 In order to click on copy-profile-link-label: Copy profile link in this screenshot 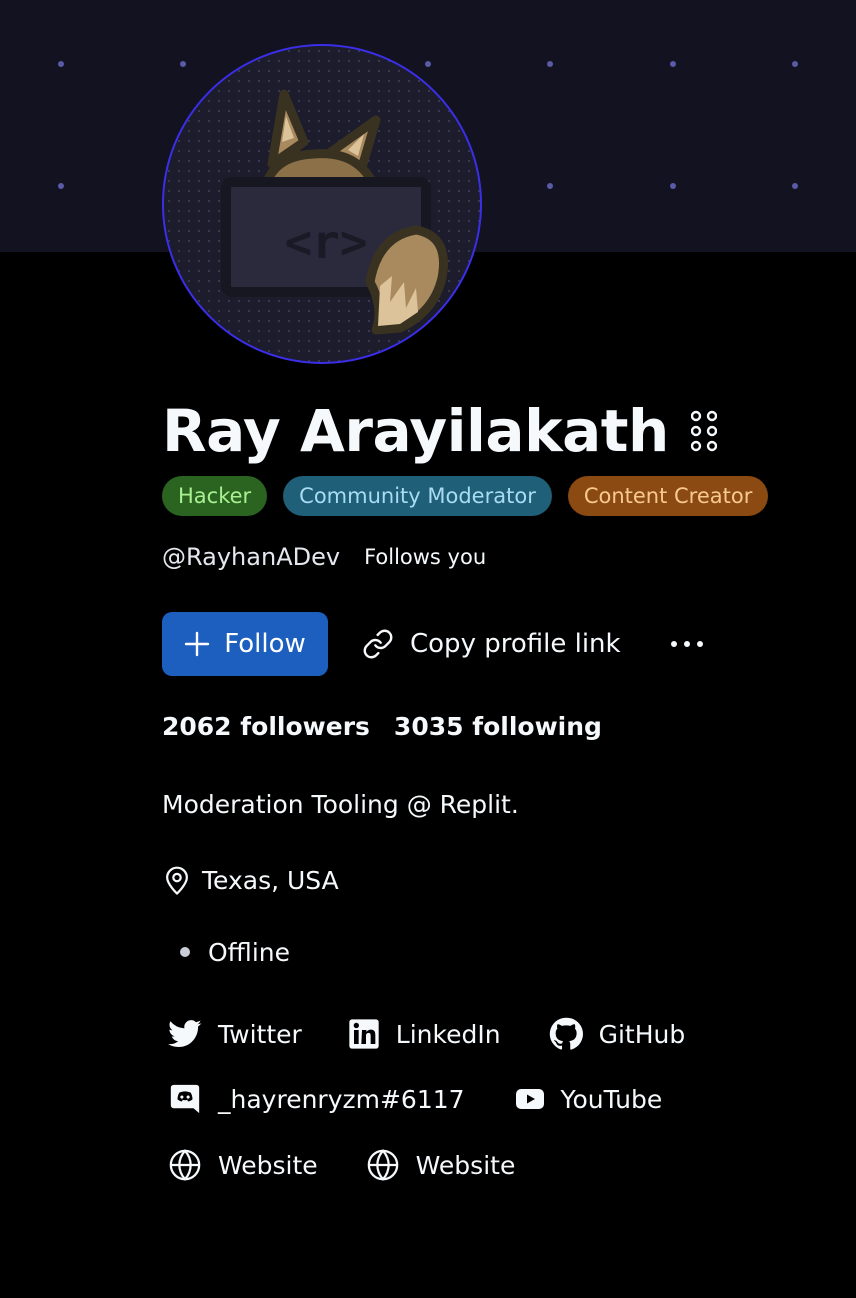, I will do `click(515, 644)`.